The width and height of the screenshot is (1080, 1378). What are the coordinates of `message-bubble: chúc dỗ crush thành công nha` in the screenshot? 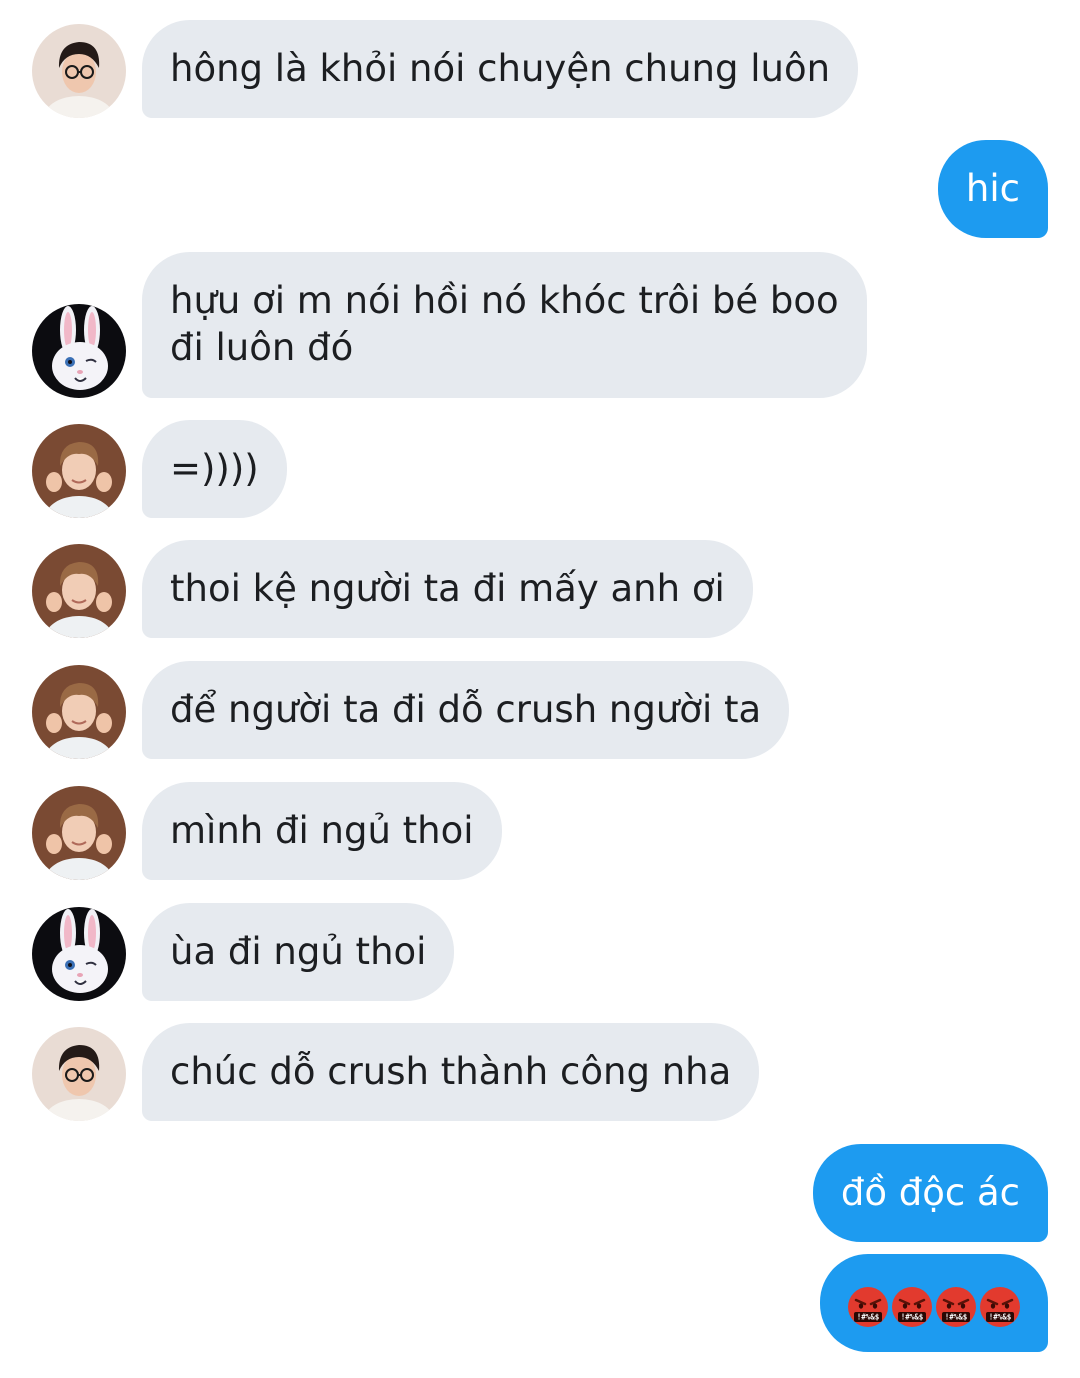 It's located at (451, 1072).